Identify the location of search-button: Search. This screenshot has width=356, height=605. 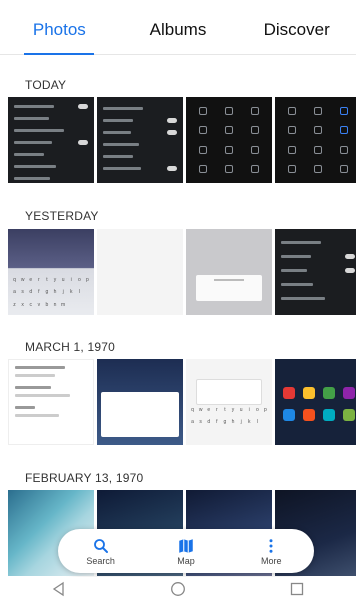
(101, 551).